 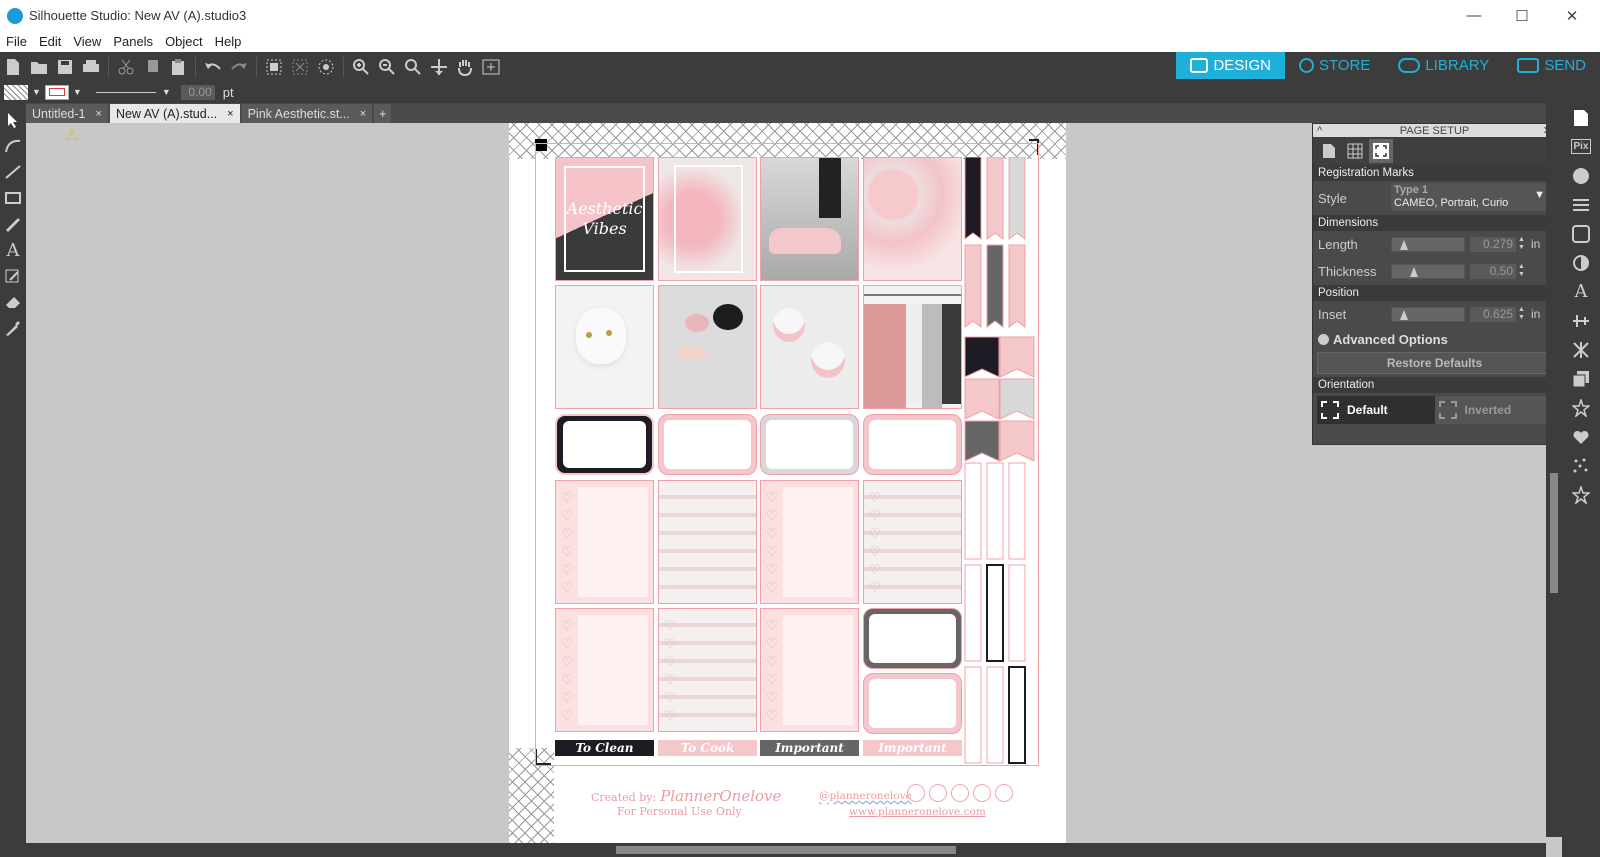 I want to click on drag-icon, so click(x=439, y=67).